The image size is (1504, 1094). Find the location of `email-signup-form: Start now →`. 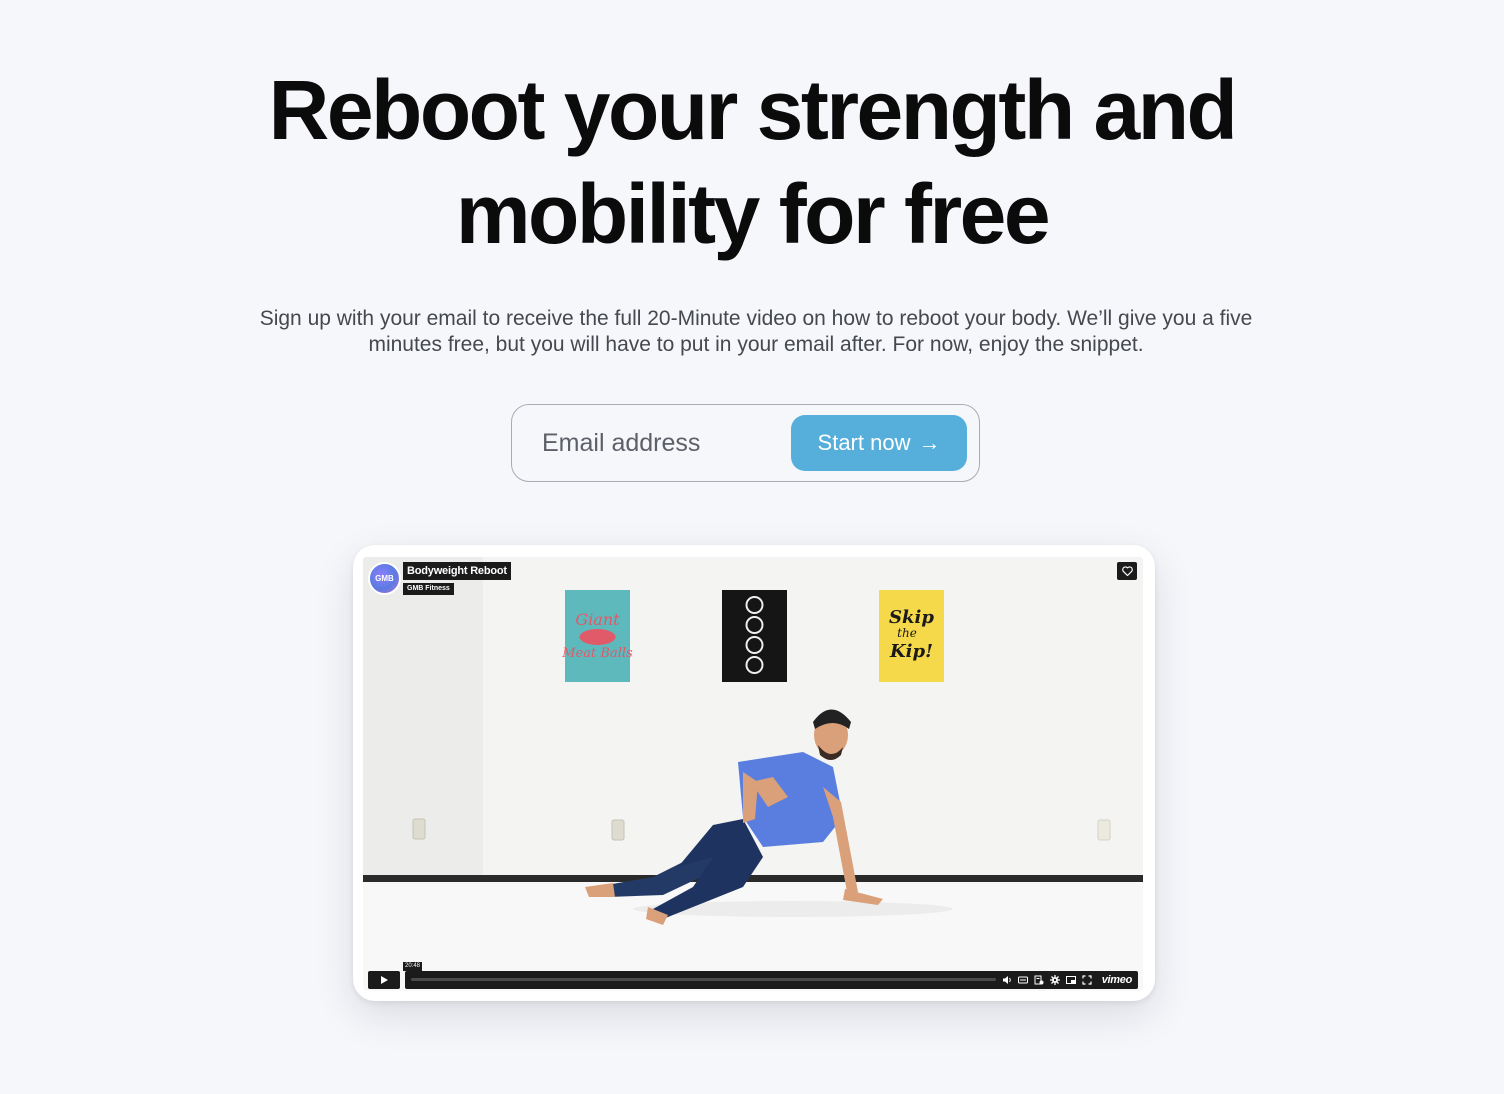

email-signup-form: Start now → is located at coordinates (745, 443).